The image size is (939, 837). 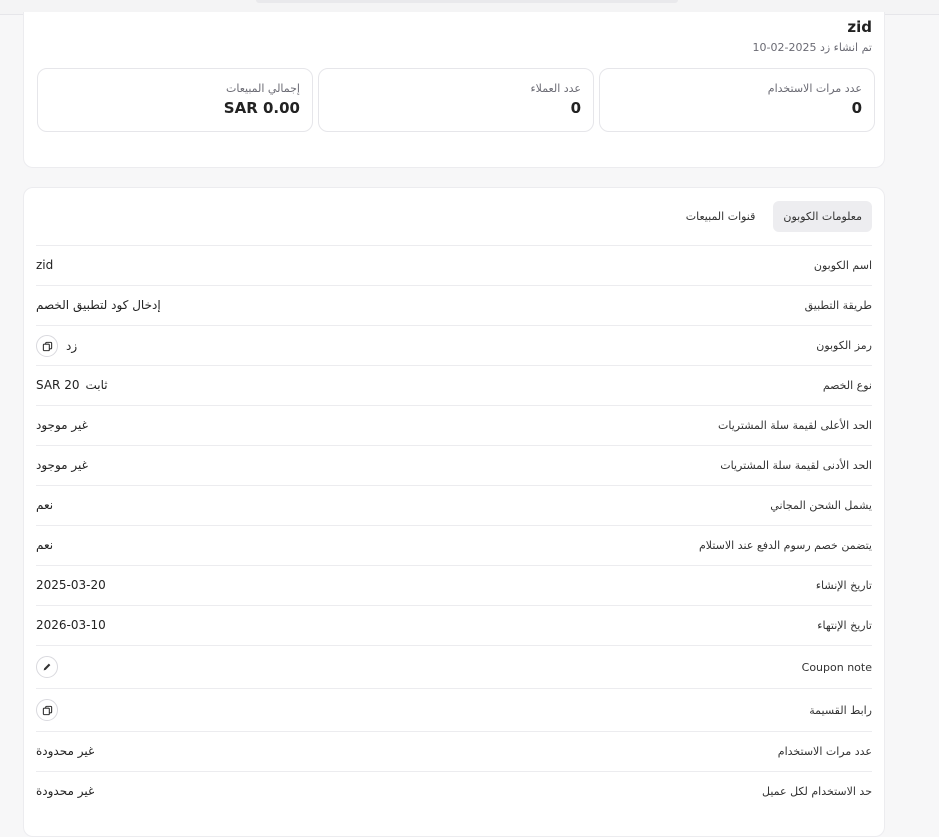 What do you see at coordinates (71, 625) in the screenshot?
I see `row-value: 2026-03-10` at bounding box center [71, 625].